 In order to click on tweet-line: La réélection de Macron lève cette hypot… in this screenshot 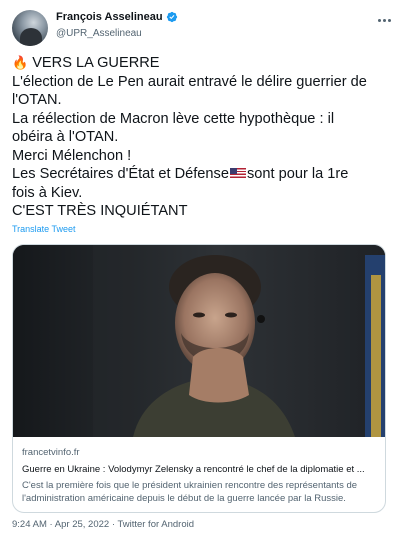, I will do `click(173, 118)`.